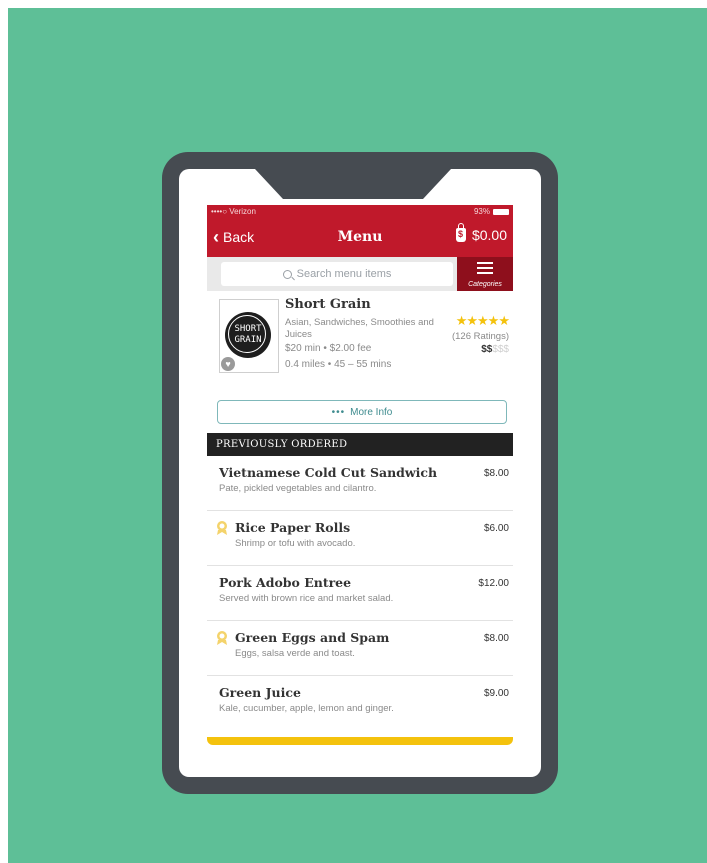  Describe the element at coordinates (338, 364) in the screenshot. I see `restaurant-distance: 0.4 miles • 45 – 55 mins` at that location.